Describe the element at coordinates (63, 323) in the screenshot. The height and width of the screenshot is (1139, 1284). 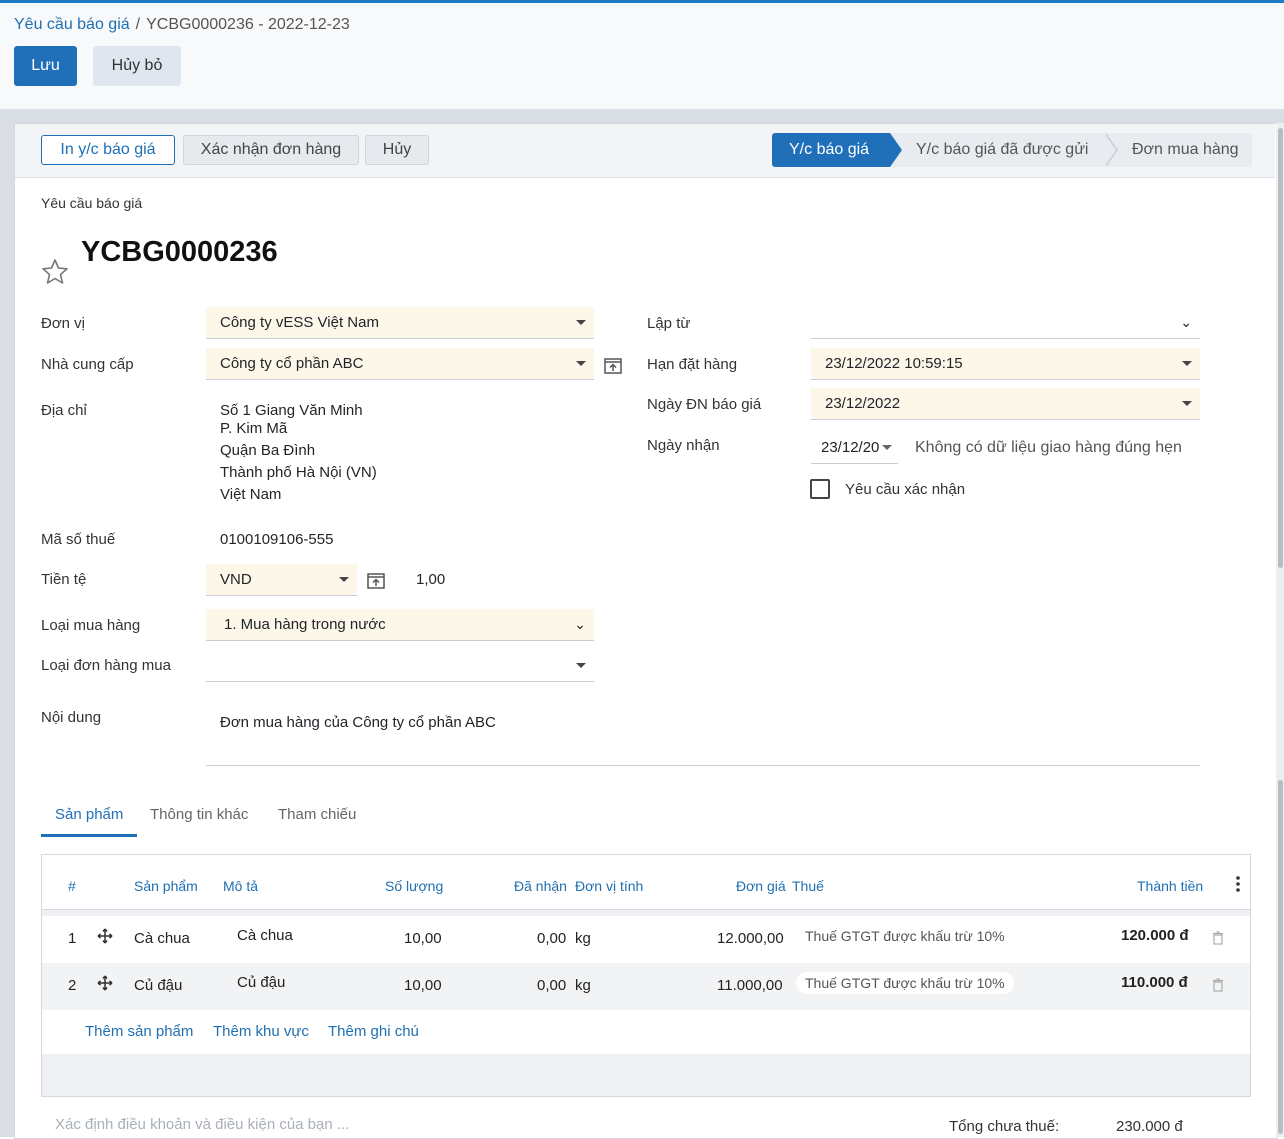
I see `company-label: Đơn vị` at that location.